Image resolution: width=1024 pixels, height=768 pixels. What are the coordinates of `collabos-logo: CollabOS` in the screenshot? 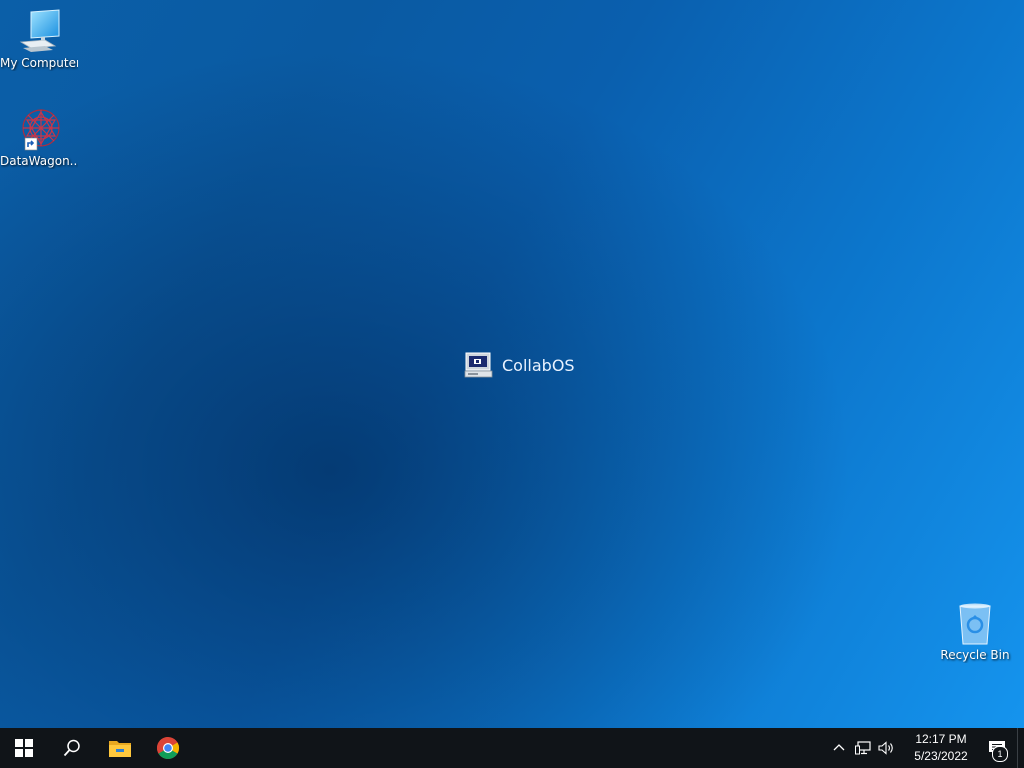 It's located at (519, 365).